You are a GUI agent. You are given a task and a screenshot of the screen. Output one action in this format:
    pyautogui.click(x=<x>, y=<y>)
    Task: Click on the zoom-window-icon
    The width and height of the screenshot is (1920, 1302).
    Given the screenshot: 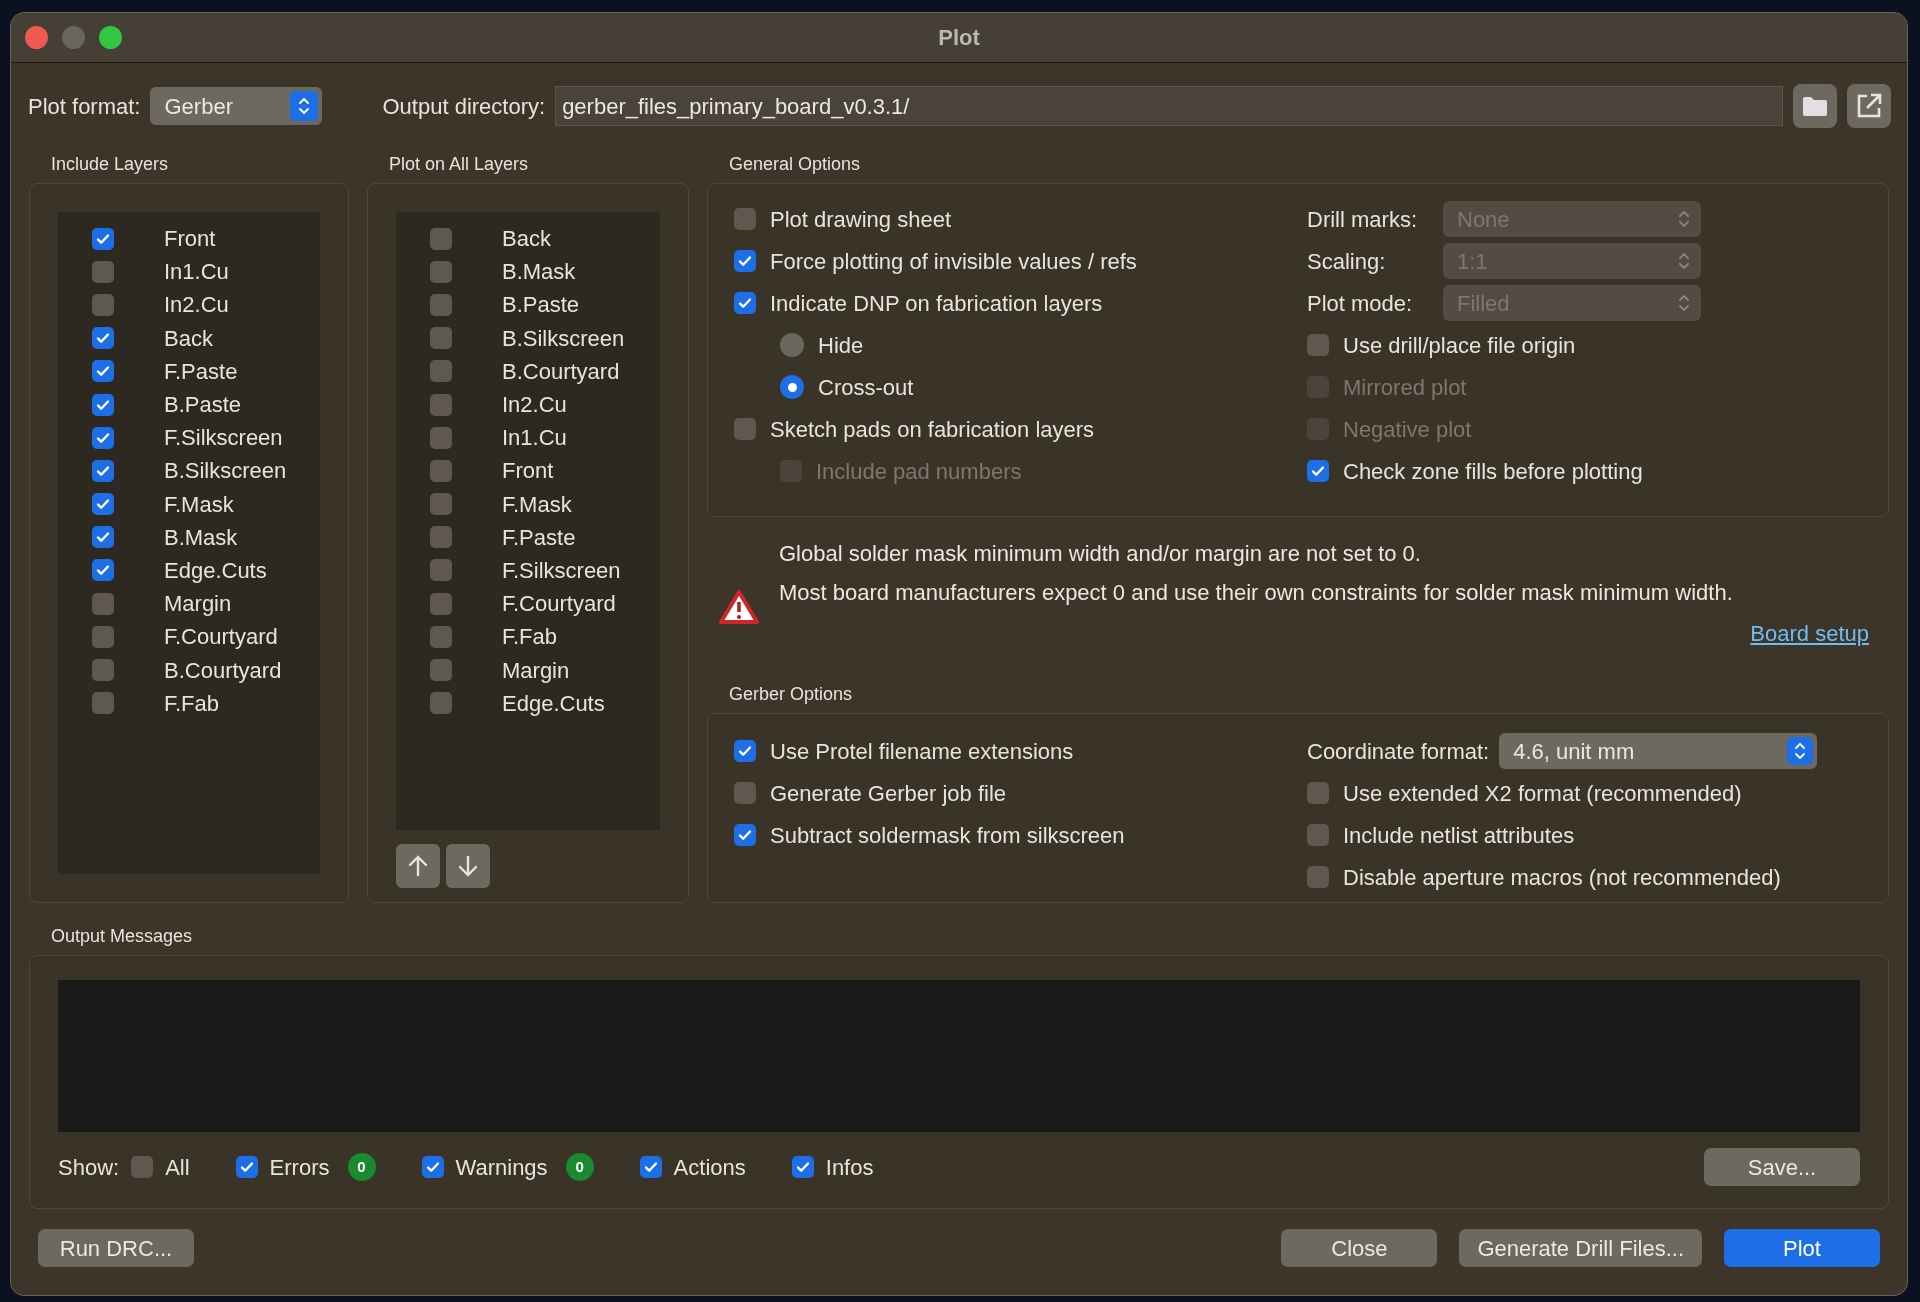 What is the action you would take?
    pyautogui.click(x=110, y=37)
    